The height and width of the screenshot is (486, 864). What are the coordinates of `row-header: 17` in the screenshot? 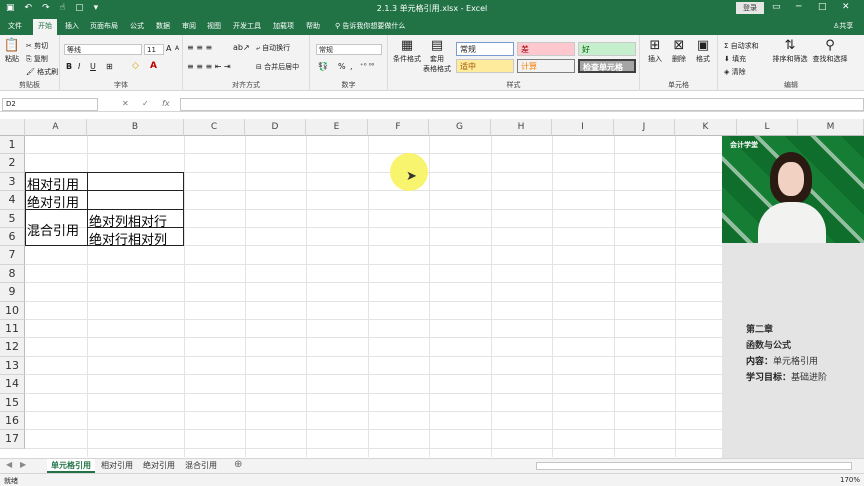 It's located at (12, 439).